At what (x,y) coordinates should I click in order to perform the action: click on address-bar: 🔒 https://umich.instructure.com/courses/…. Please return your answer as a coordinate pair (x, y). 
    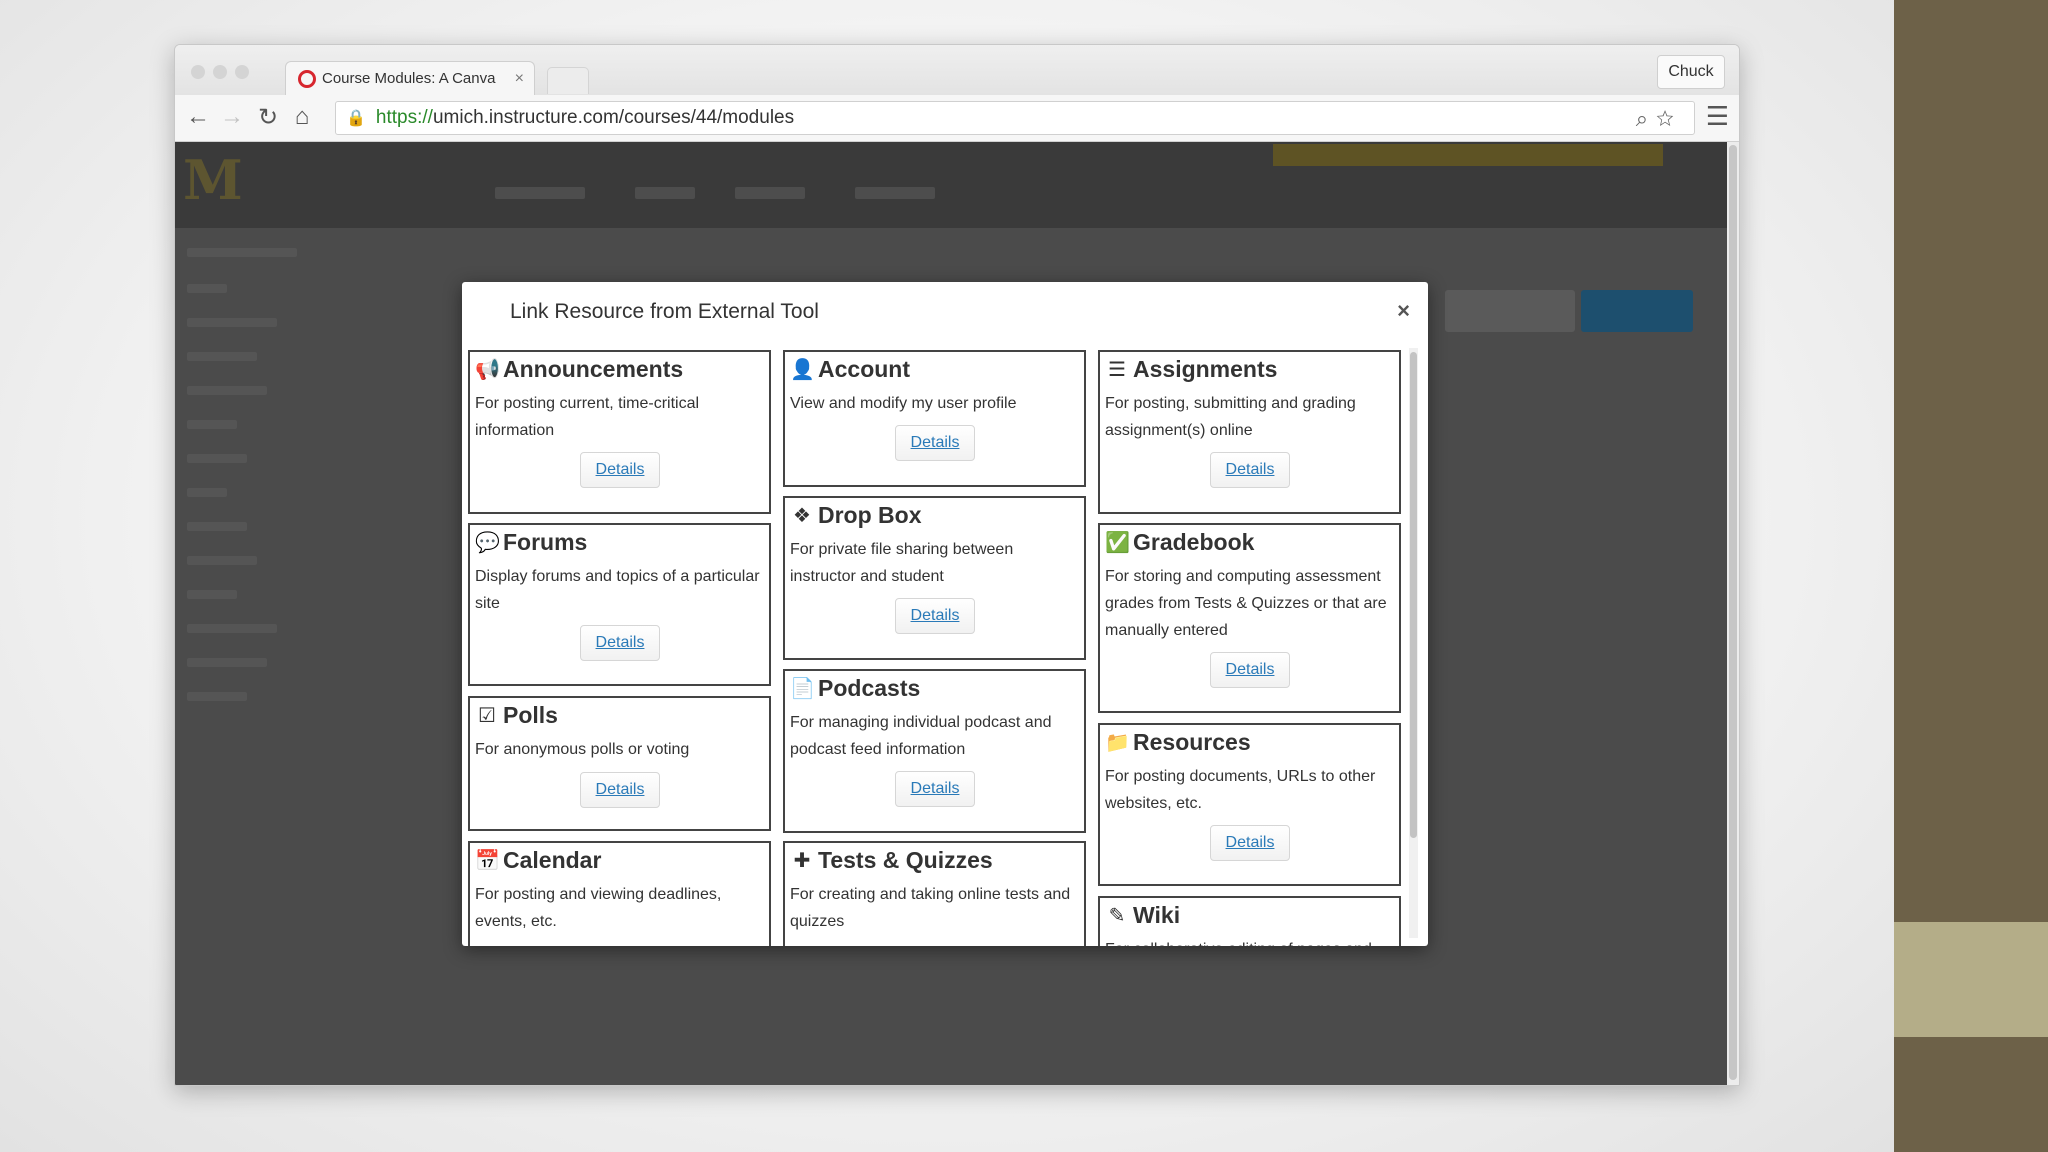
    Looking at the image, I should click on (1015, 118).